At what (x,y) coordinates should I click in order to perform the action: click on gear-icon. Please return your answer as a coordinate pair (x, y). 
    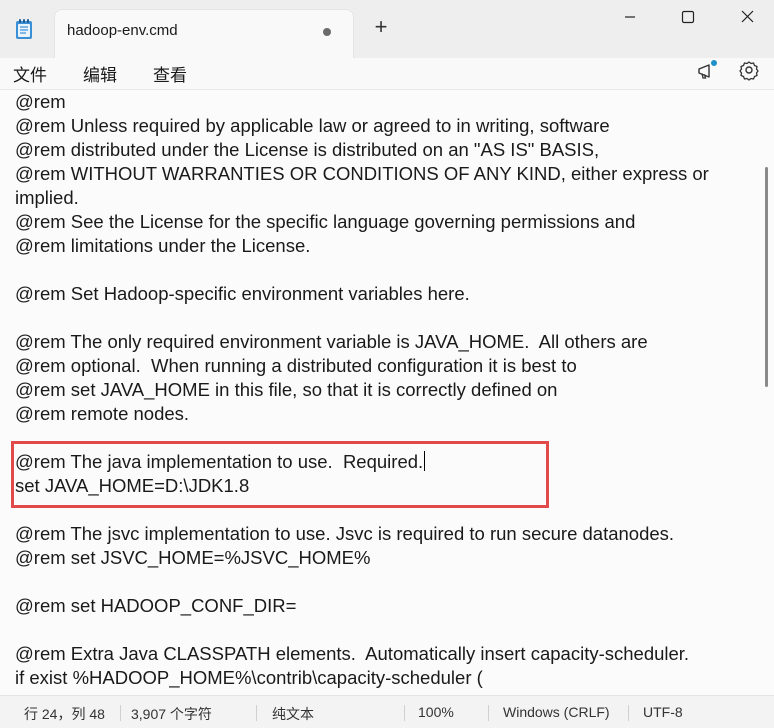
    Looking at the image, I should click on (749, 71).